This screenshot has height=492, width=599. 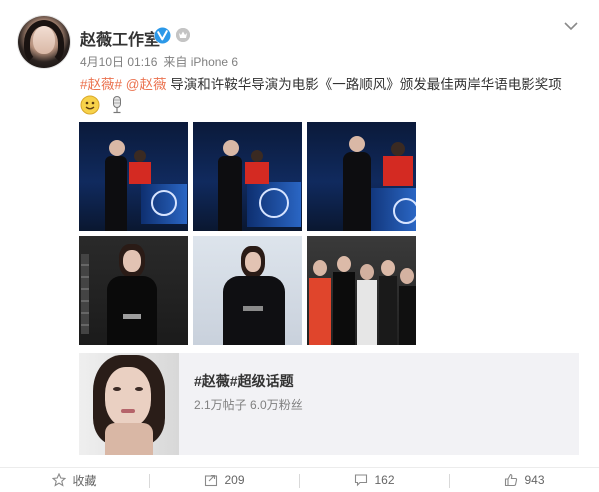 What do you see at coordinates (129, 404) in the screenshot?
I see `topic-thumbnail` at bounding box center [129, 404].